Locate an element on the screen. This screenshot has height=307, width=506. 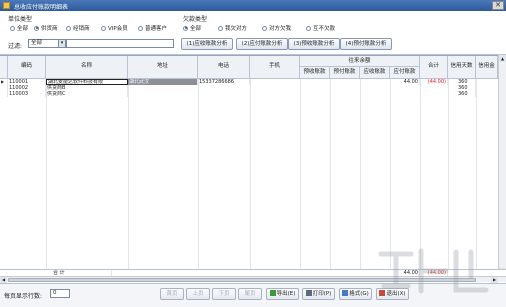
table-row: 110003 供货商C 360 is located at coordinates (253, 94).